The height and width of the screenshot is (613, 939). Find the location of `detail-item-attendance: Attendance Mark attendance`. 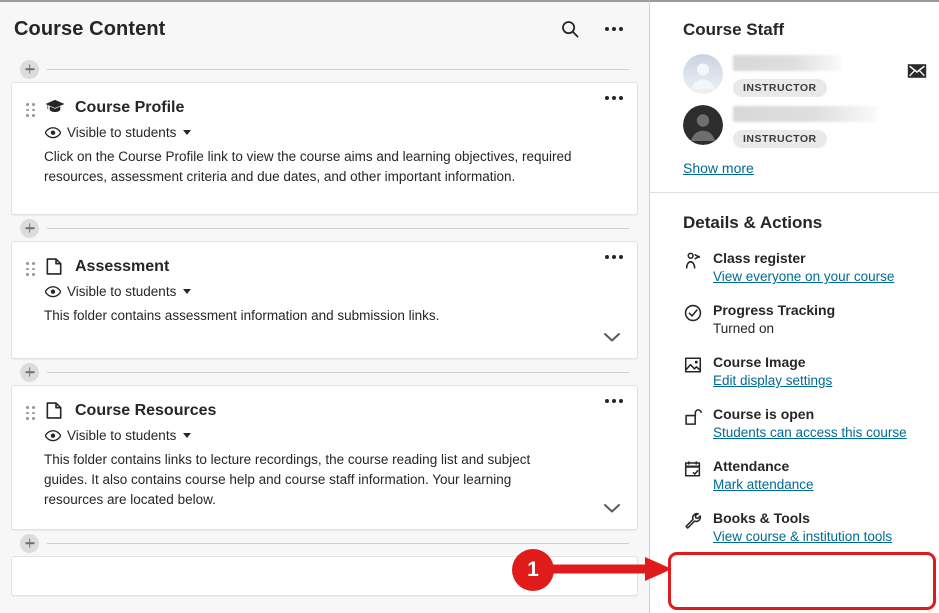

detail-item-attendance: Attendance Mark attendance is located at coordinates (800, 476).